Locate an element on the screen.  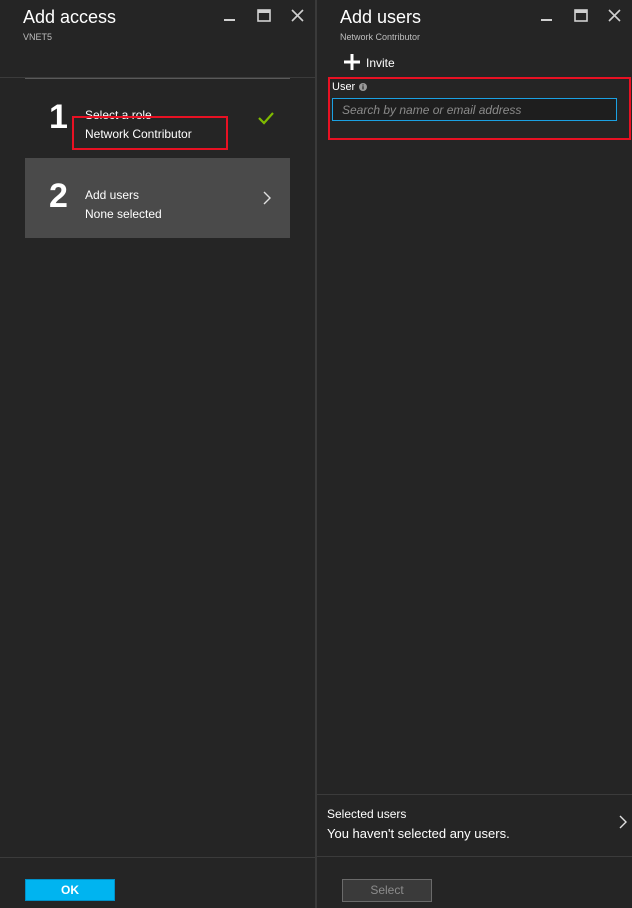
invite-label: Invite is located at coordinates (380, 63).